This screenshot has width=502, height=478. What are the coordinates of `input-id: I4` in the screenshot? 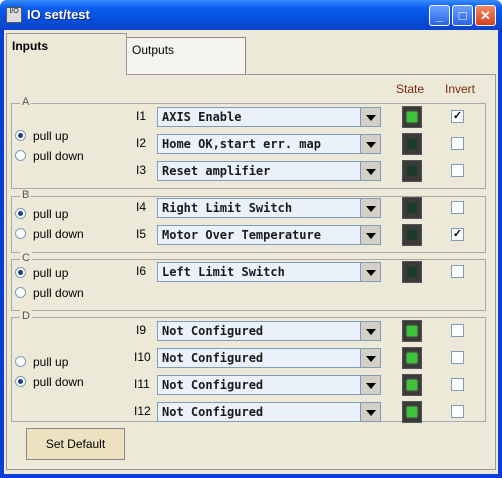 It's located at (141, 207).